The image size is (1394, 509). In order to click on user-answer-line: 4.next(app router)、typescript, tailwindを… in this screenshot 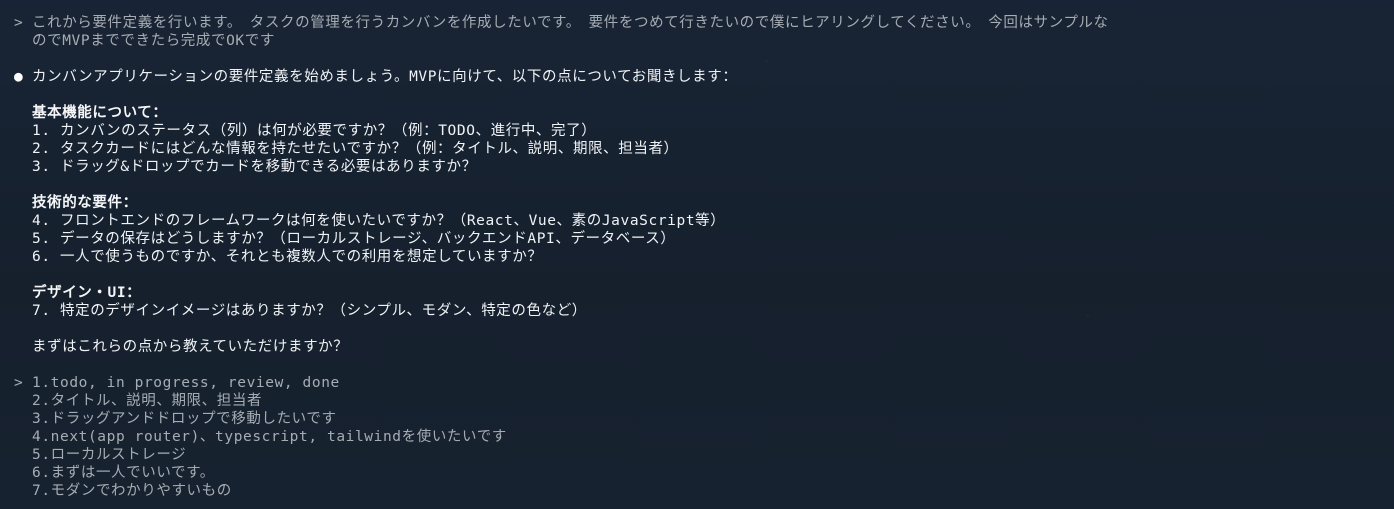, I will do `click(269, 437)`.